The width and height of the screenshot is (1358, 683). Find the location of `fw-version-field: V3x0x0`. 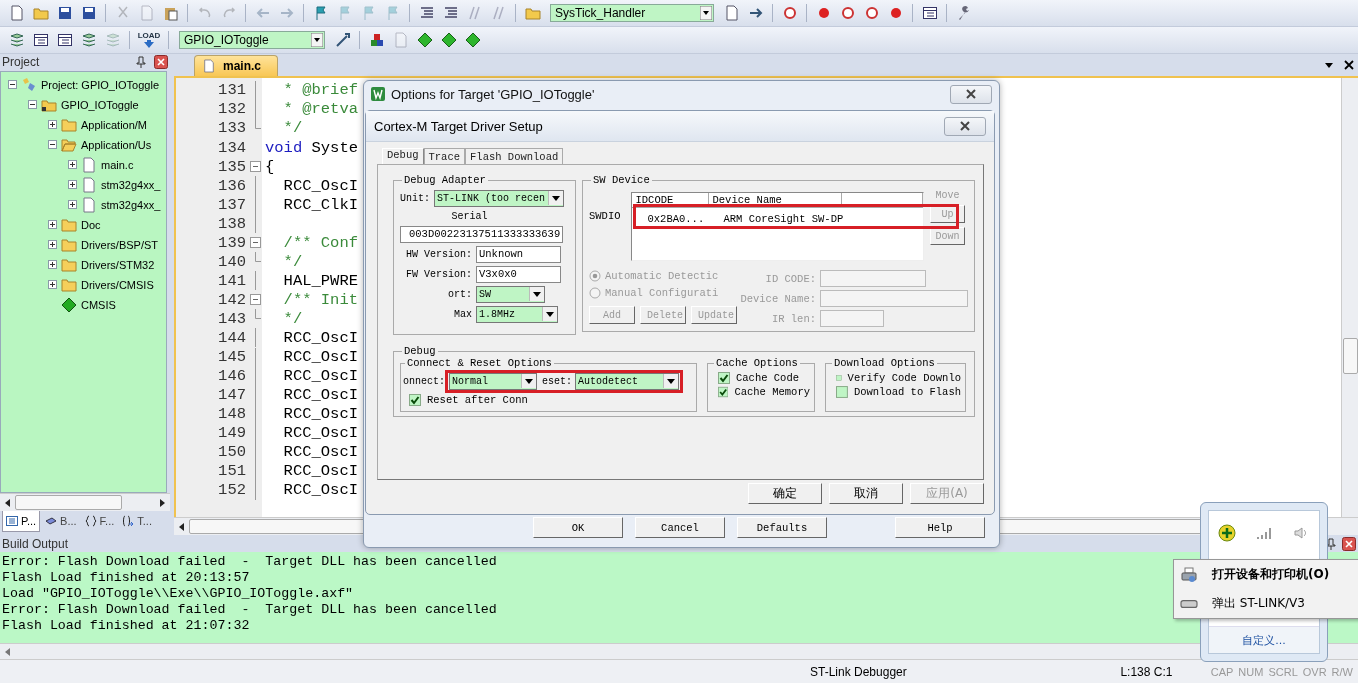

fw-version-field: V3x0x0 is located at coordinates (518, 274).